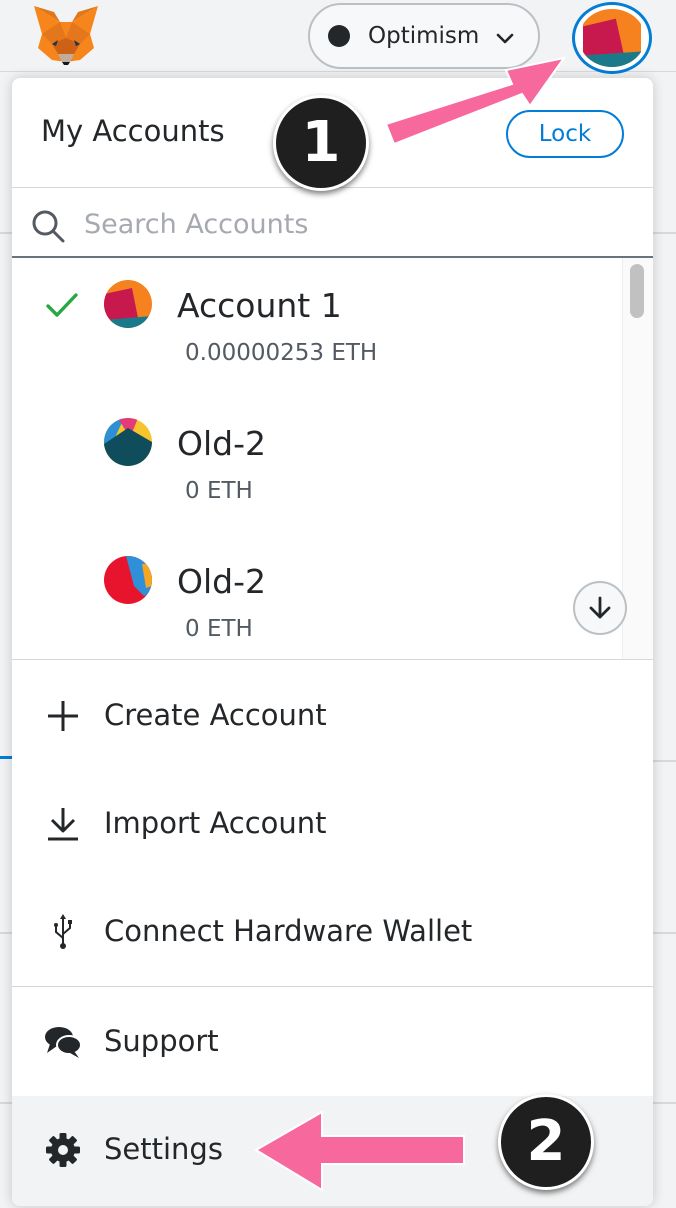  I want to click on search-accounts-input, so click(354, 224).